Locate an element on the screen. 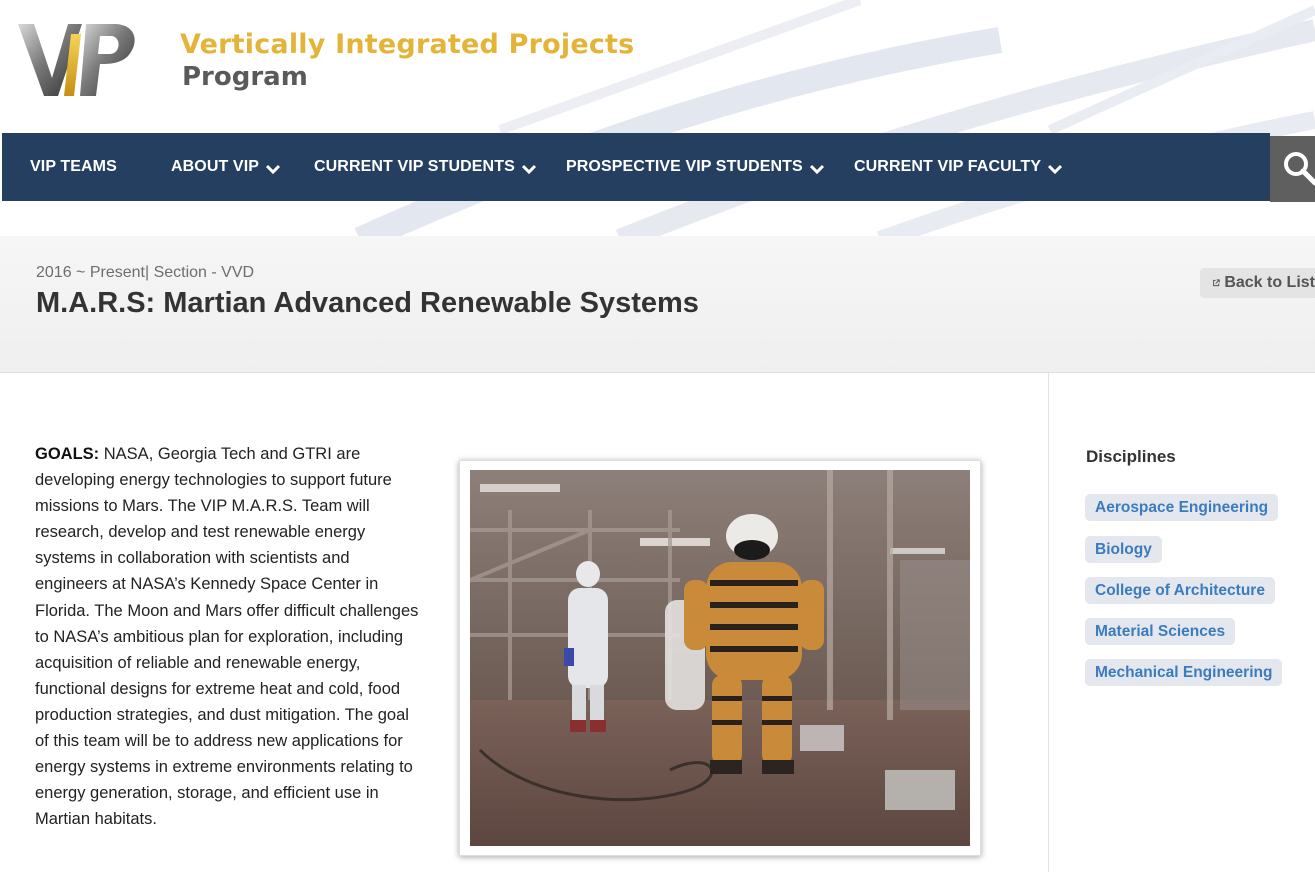 Image resolution: width=1315 pixels, height=872 pixels. nav-current-vip-faculty: CURRENT VIP FACULTY is located at coordinates (958, 167).